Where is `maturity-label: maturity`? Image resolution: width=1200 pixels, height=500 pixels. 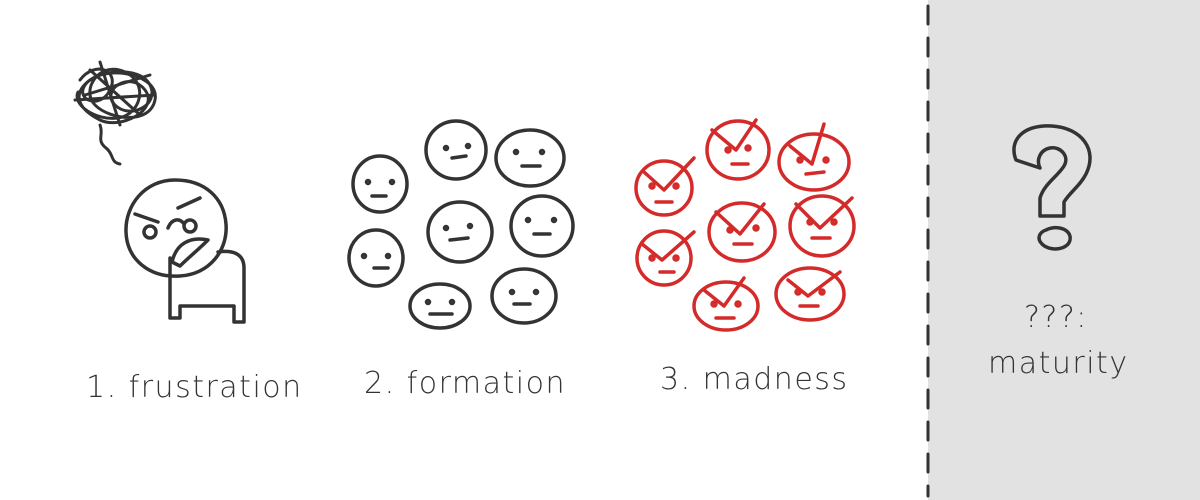 maturity-label: maturity is located at coordinates (1058, 363).